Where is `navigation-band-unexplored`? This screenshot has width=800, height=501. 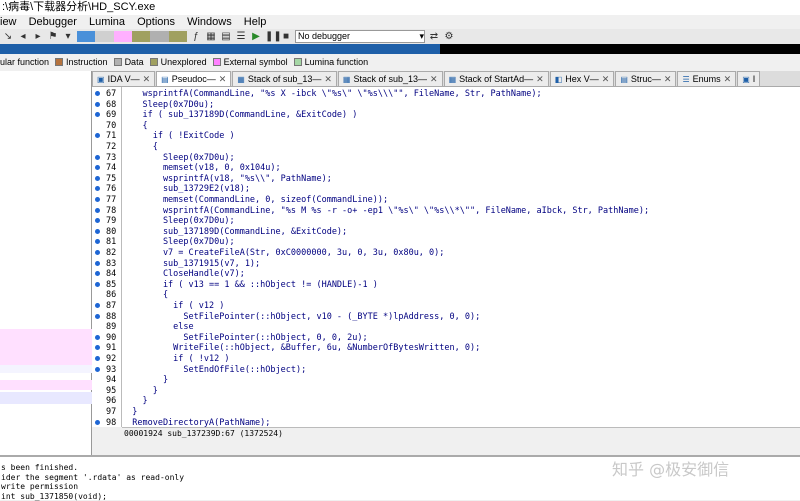 navigation-band-unexplored is located at coordinates (620, 49).